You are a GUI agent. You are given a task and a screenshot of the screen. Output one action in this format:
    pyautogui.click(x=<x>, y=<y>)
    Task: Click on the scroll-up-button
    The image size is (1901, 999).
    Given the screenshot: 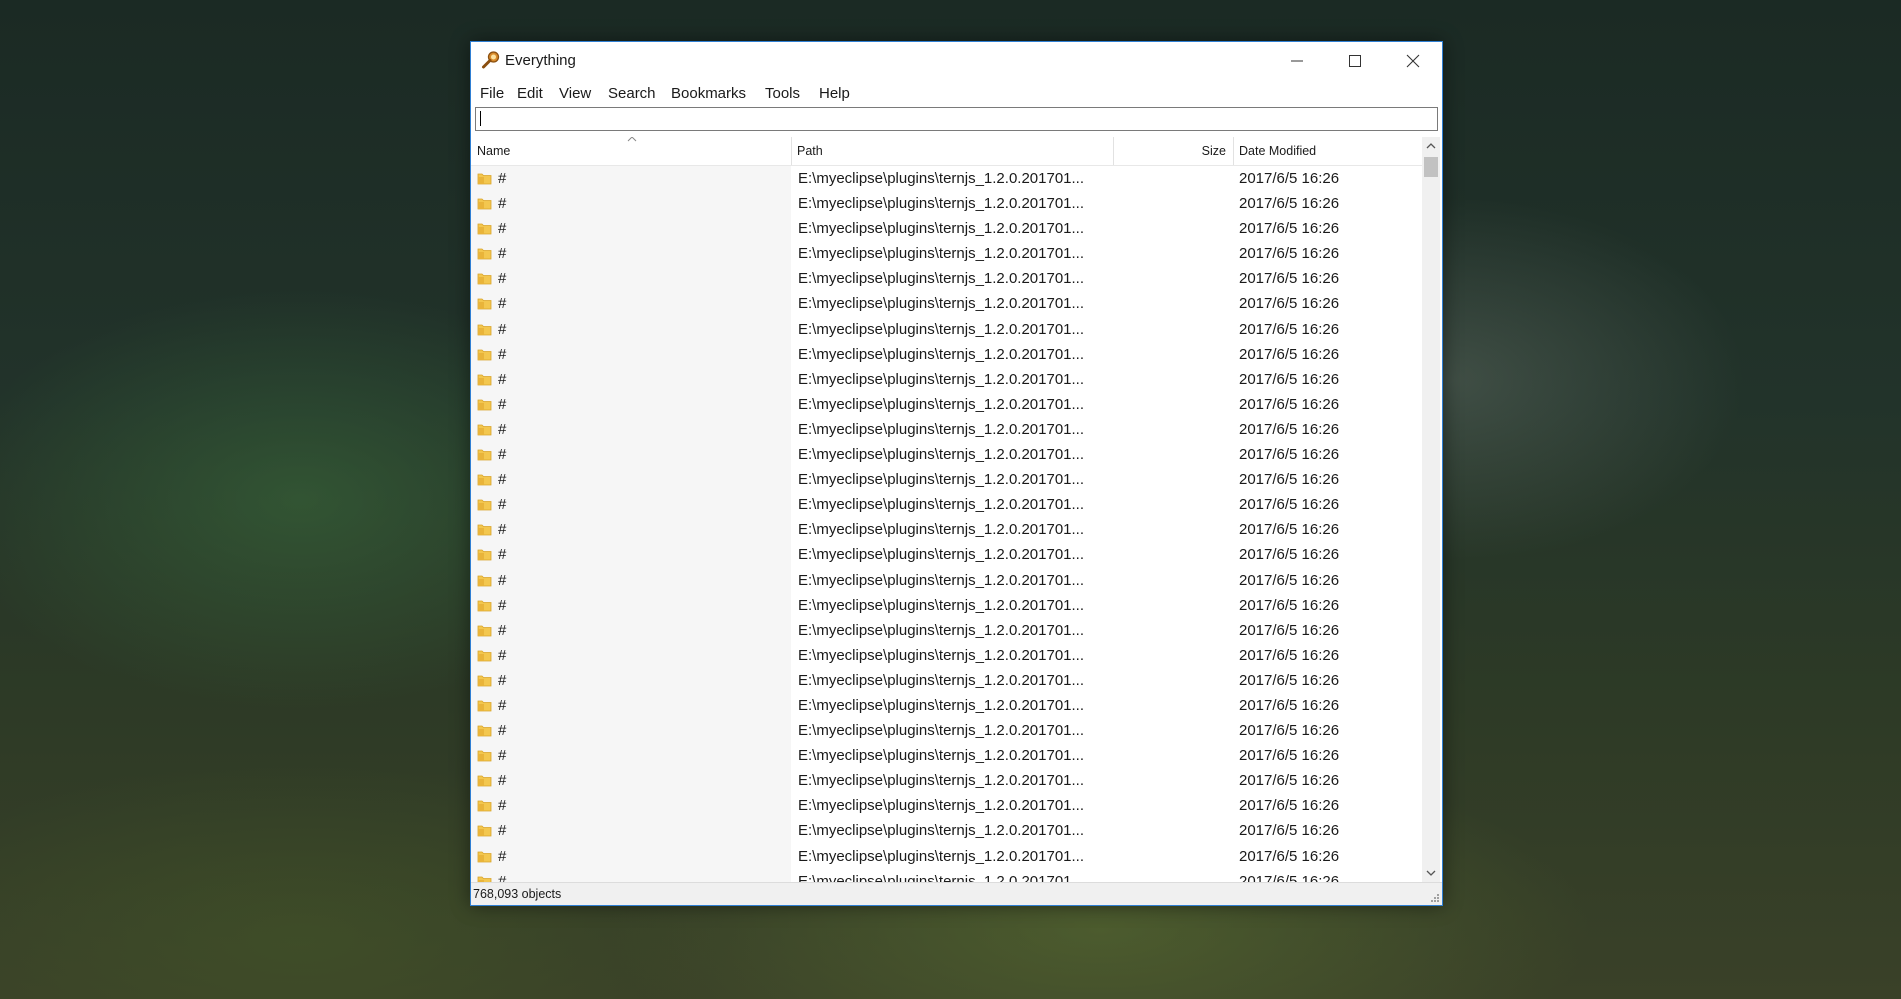 What is the action you would take?
    pyautogui.click(x=1431, y=146)
    